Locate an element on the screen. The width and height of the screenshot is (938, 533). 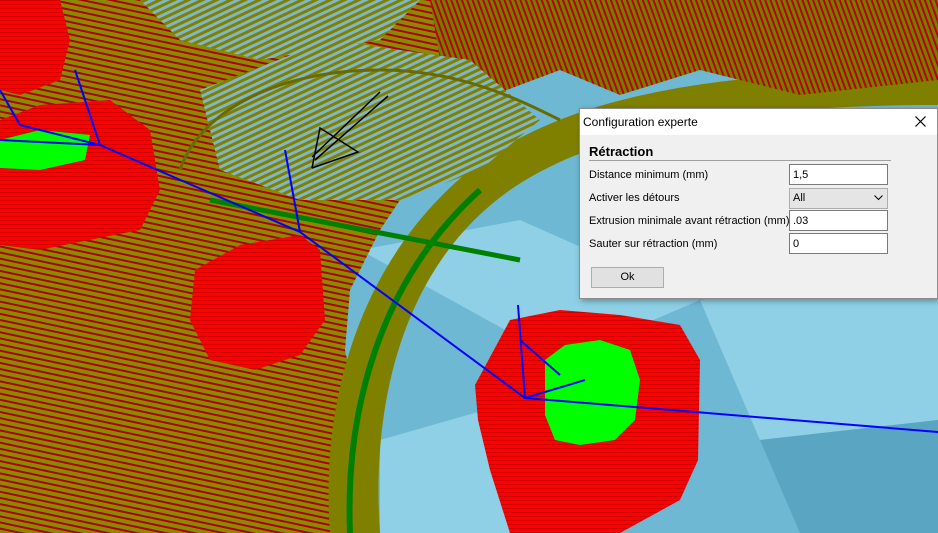
close-button is located at coordinates (921, 122).